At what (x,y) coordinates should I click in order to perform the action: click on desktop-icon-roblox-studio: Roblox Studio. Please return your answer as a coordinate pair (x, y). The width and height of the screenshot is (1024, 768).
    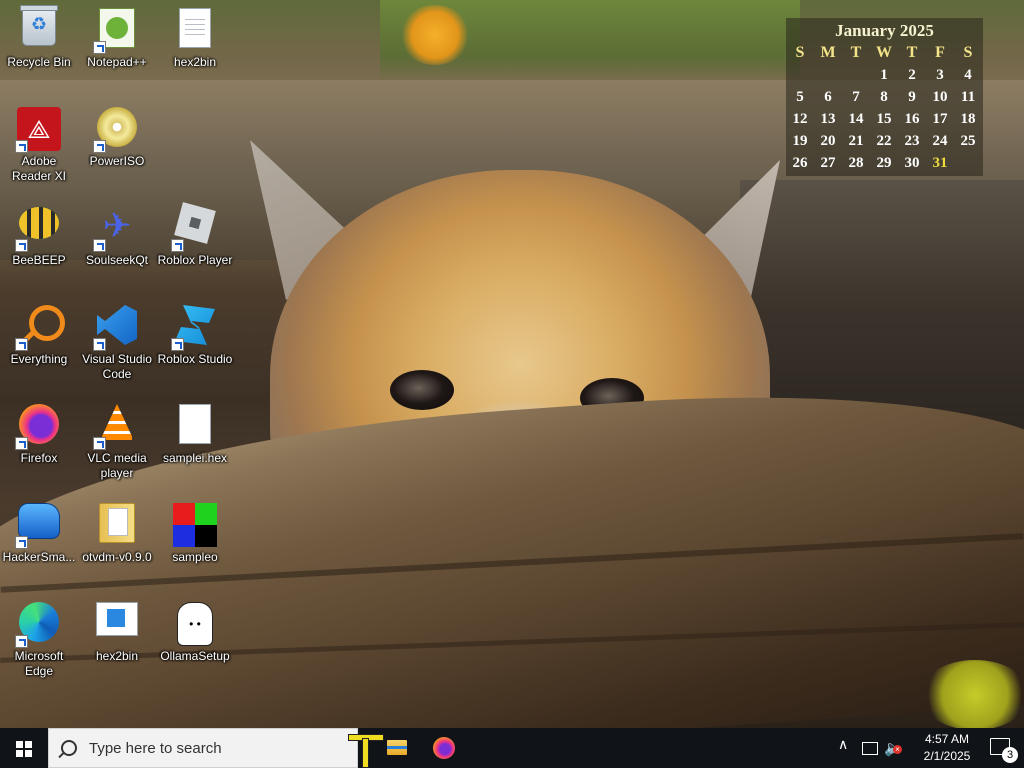
    Looking at the image, I should click on (195, 332).